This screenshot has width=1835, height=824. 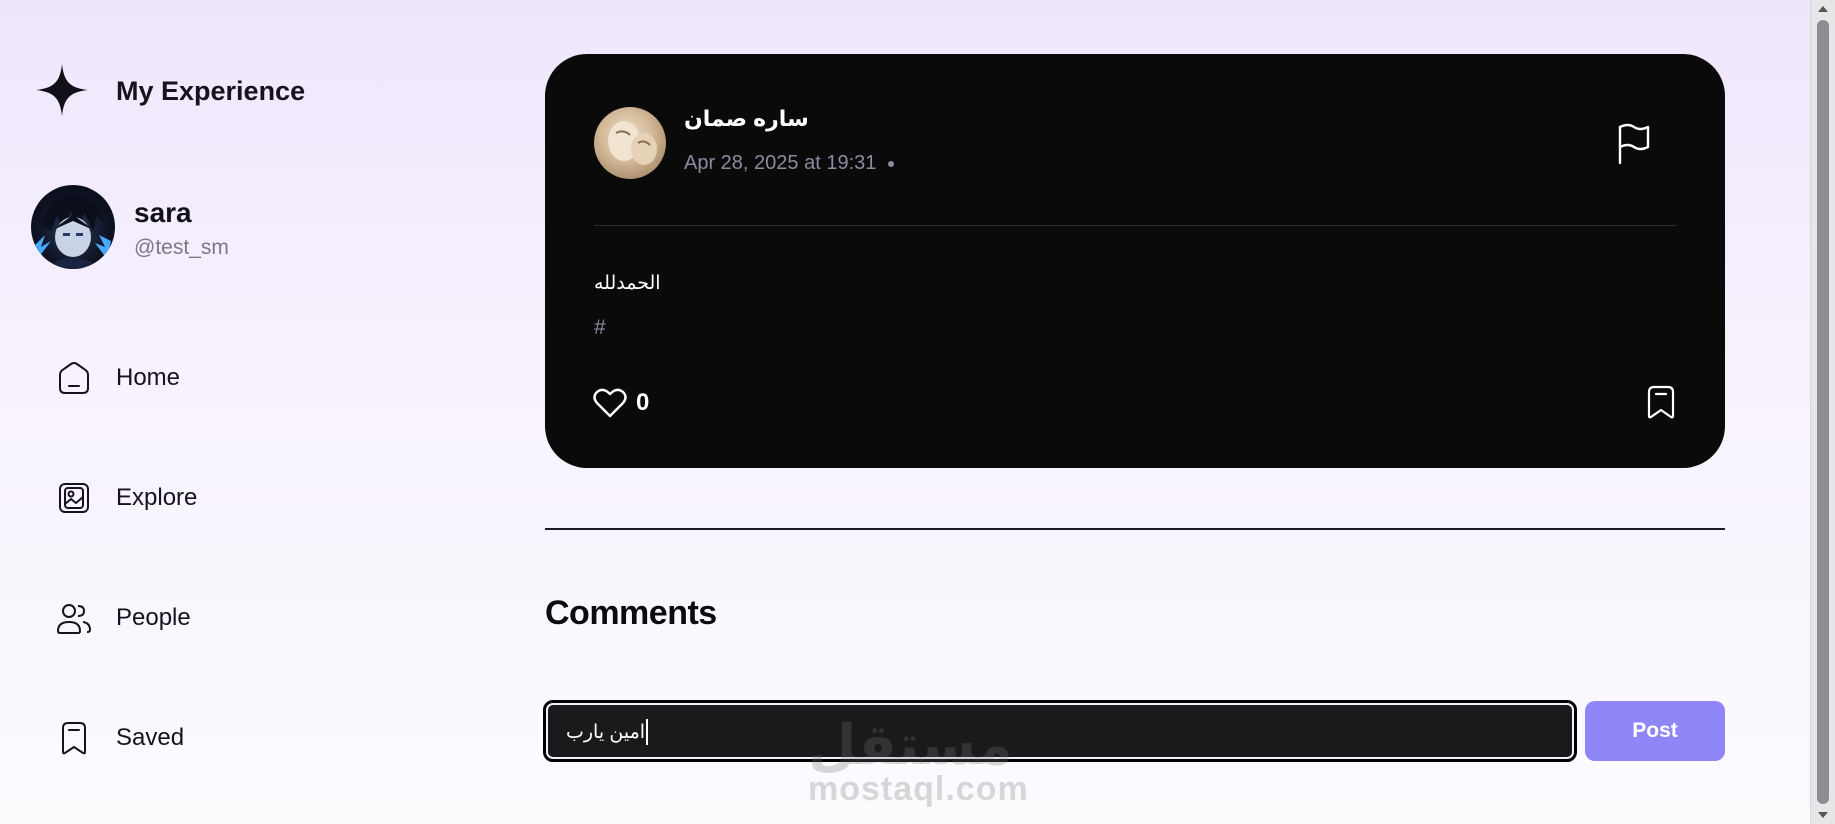 I want to click on sidebar-item-home: Home, so click(x=236, y=378).